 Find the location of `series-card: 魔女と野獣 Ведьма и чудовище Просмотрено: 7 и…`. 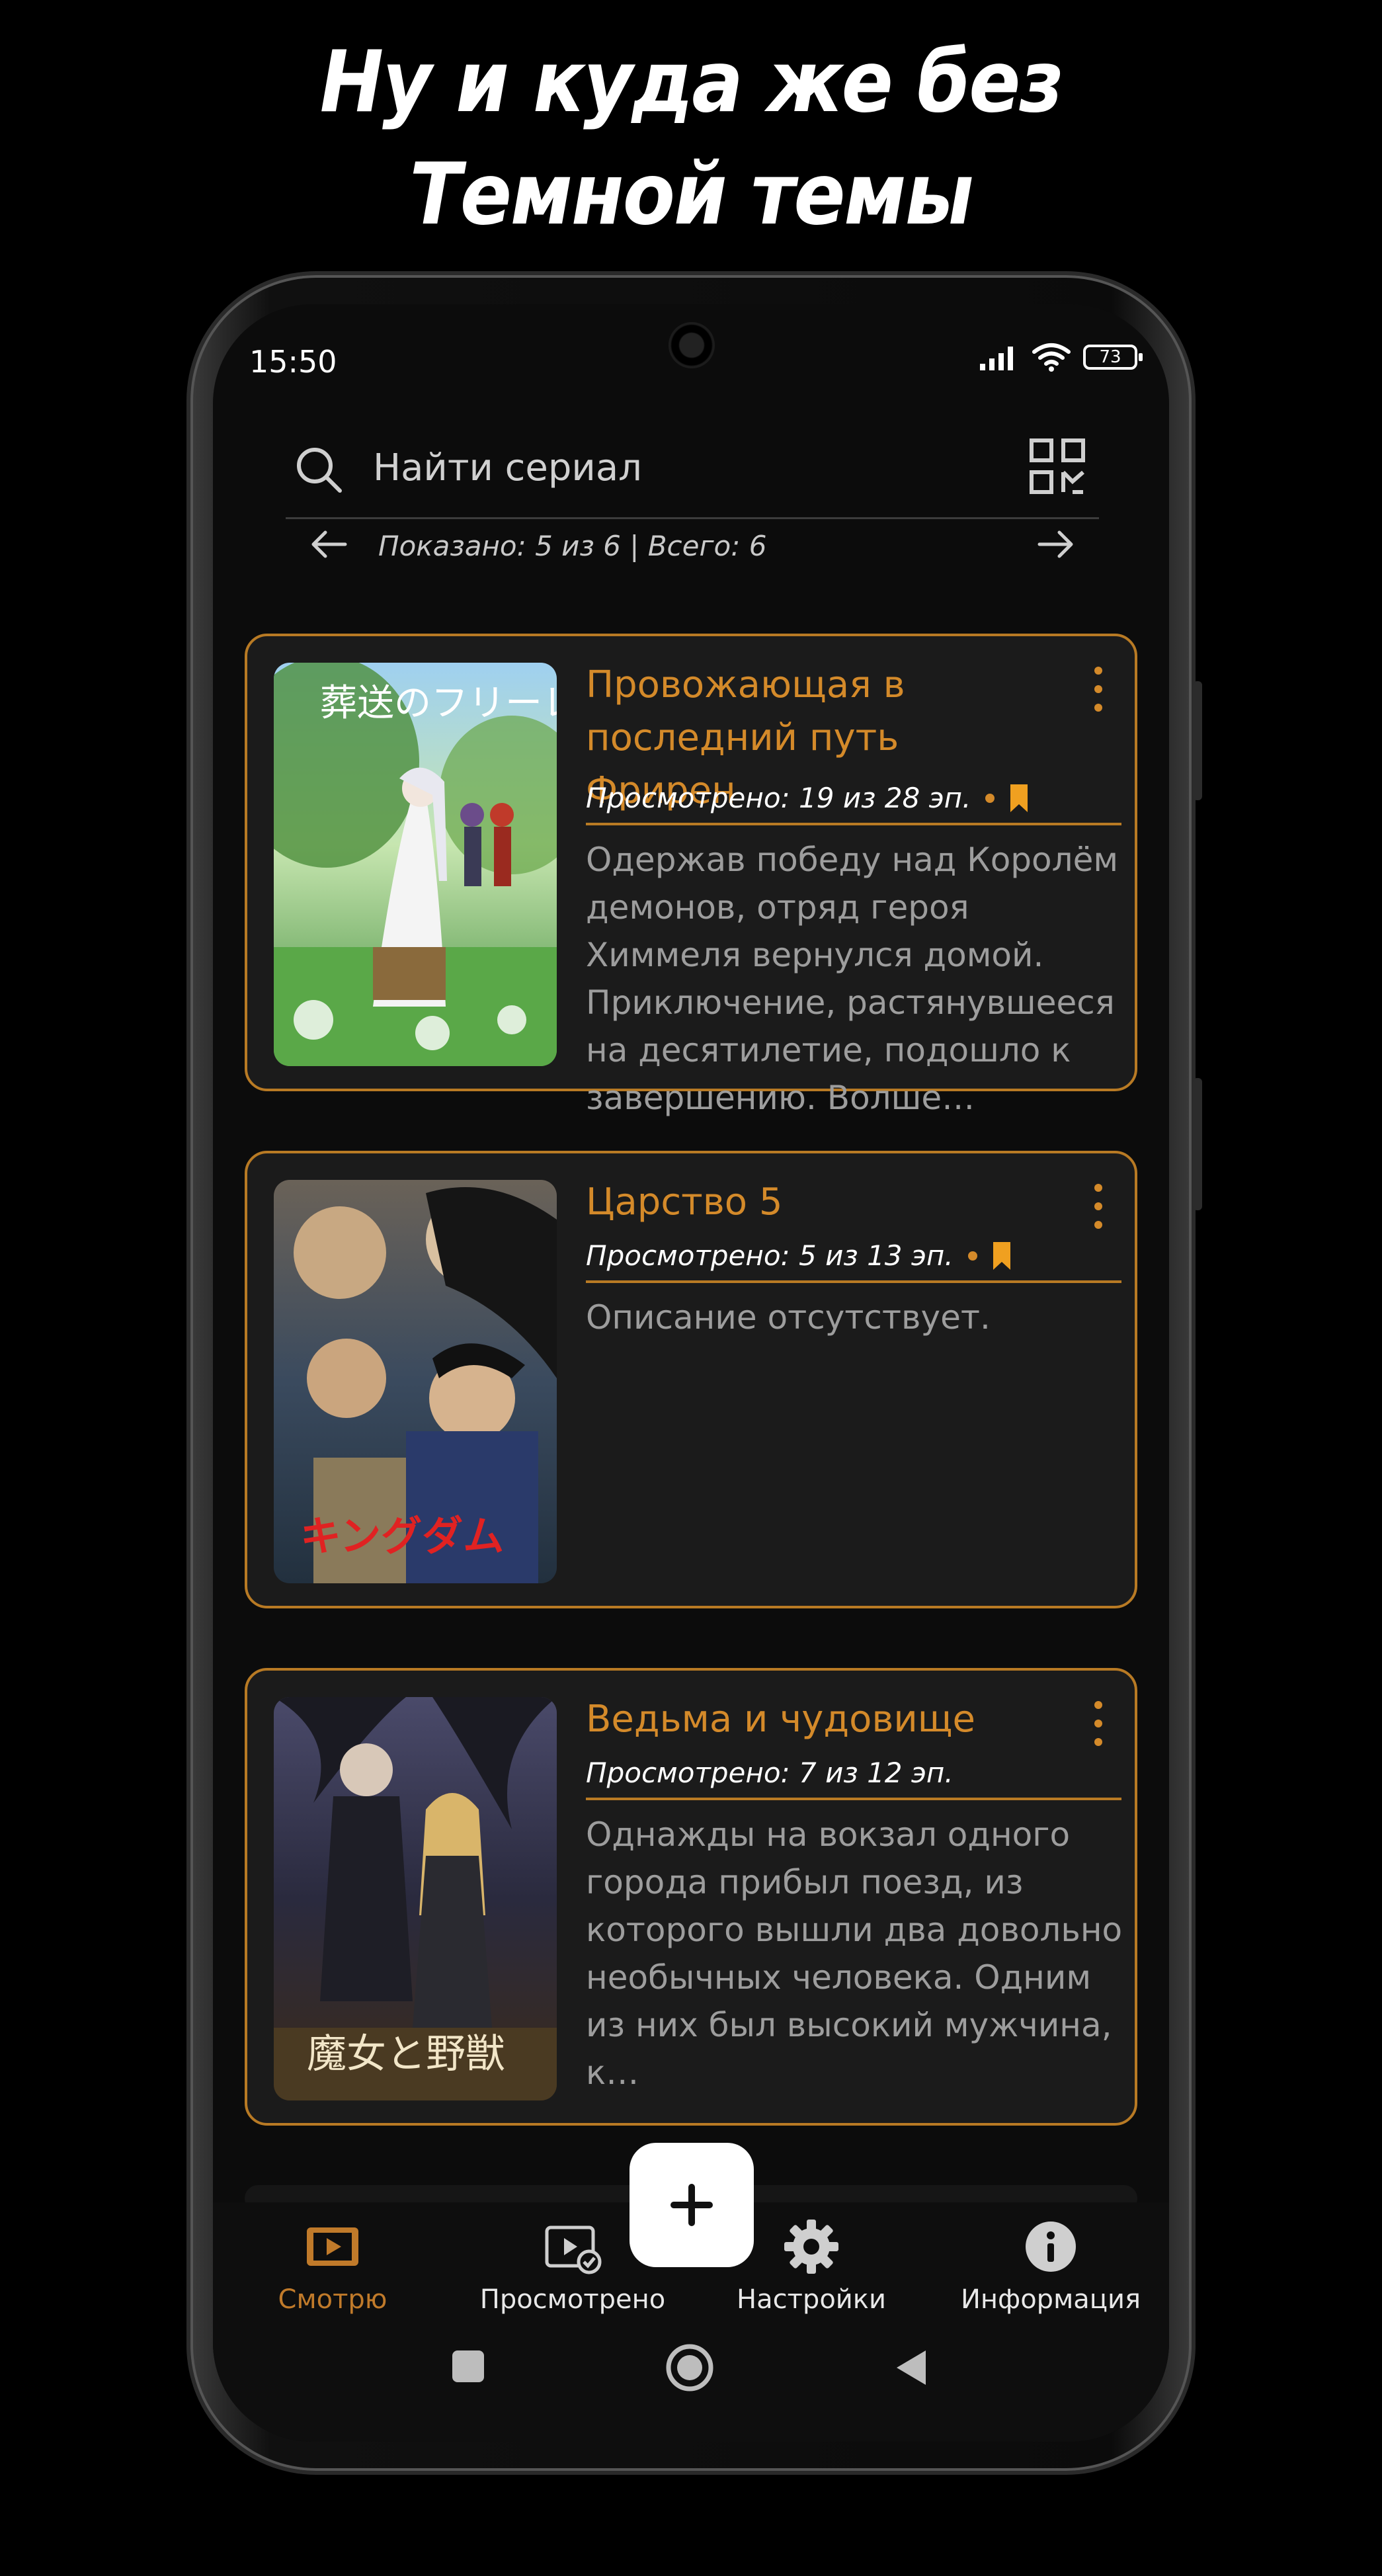

series-card: 魔女と野獣 Ведьма и чудовище Просмотрено: 7 и… is located at coordinates (691, 1897).